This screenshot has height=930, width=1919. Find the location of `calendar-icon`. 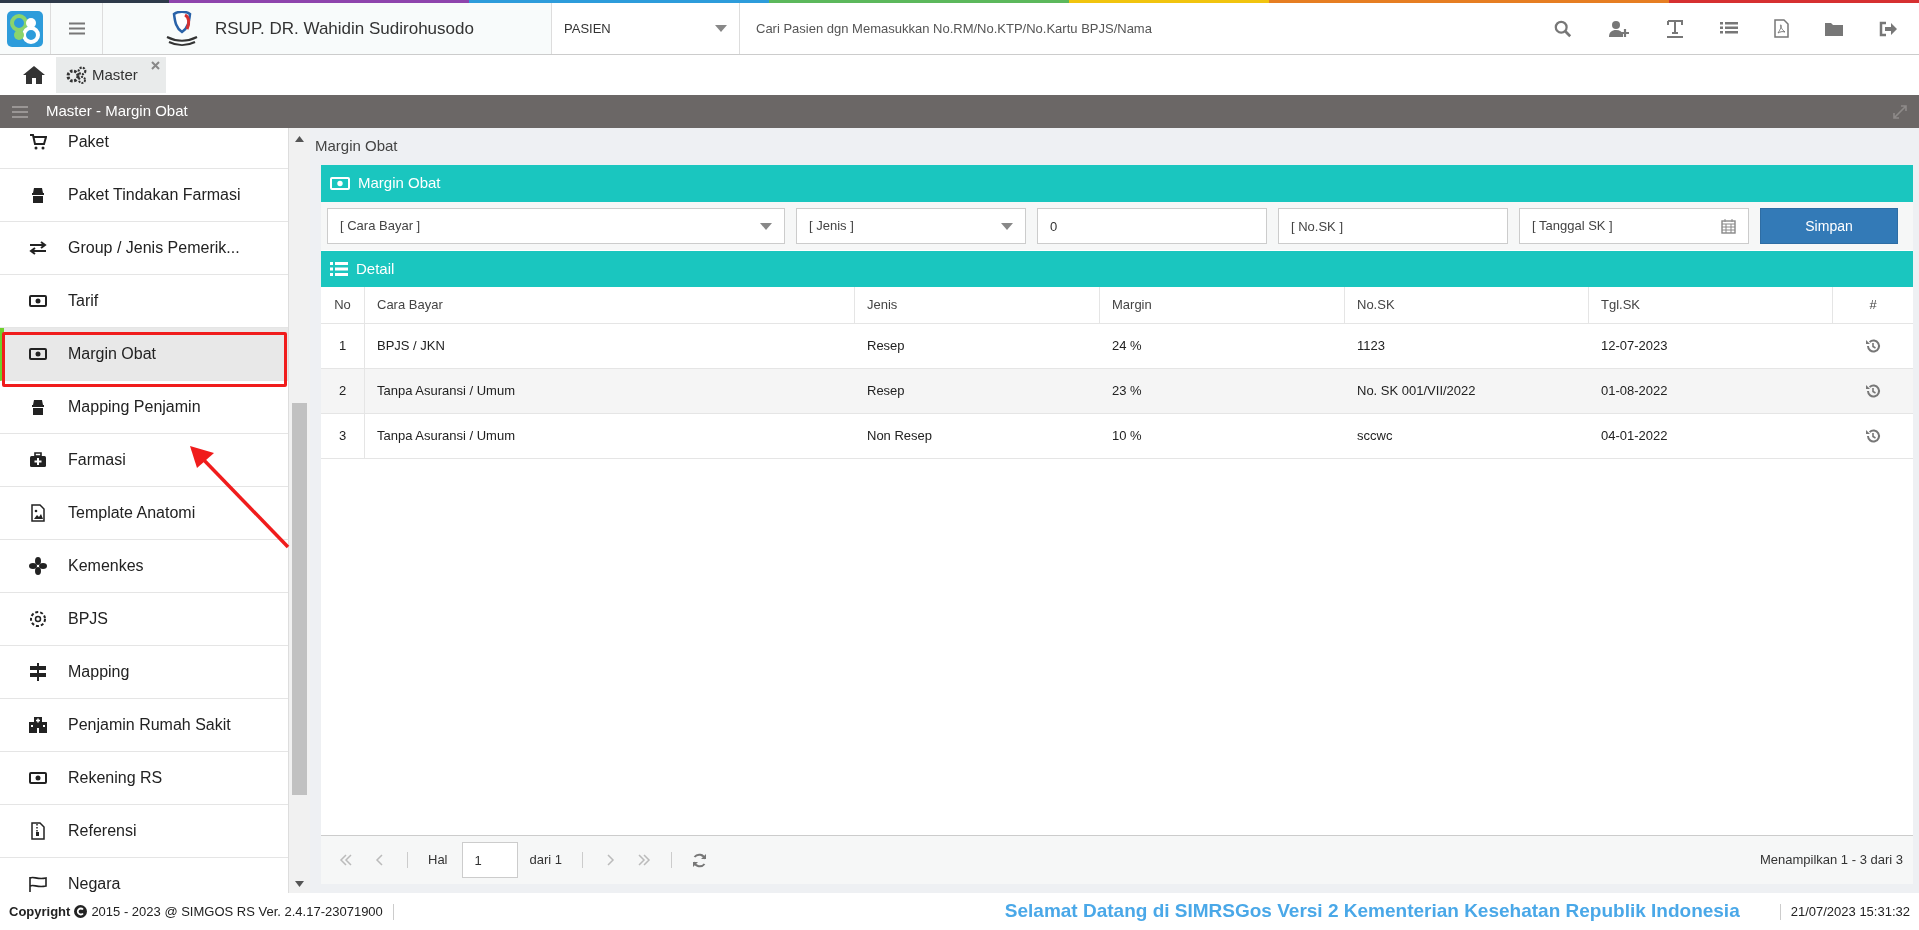

calendar-icon is located at coordinates (1728, 226).